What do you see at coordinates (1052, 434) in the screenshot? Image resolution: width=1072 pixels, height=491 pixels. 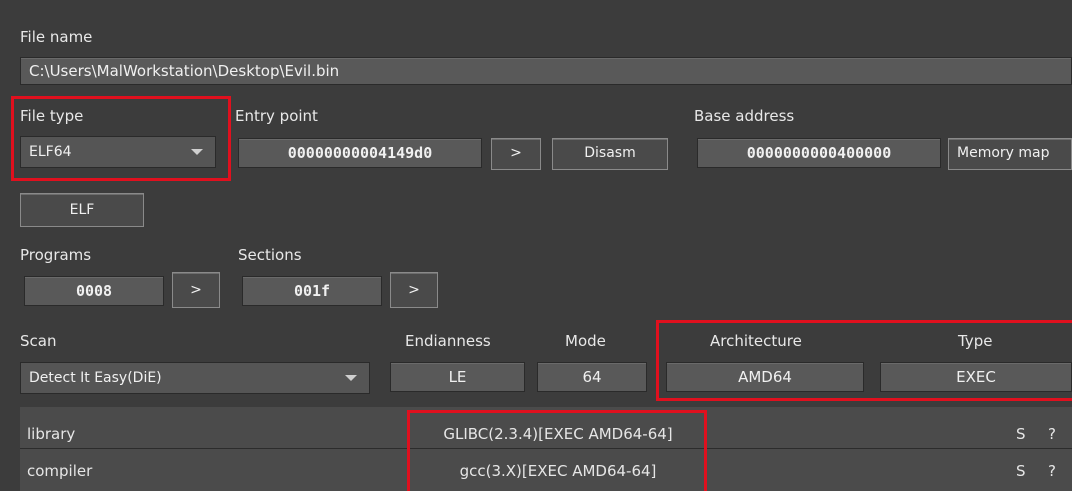 I see `result-help-button-library: ?` at bounding box center [1052, 434].